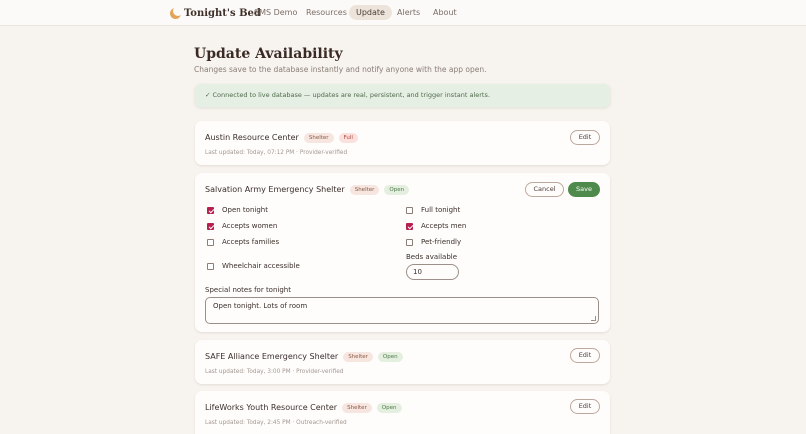  I want to click on checkbox-full-tonight: Full tonight, so click(433, 210).